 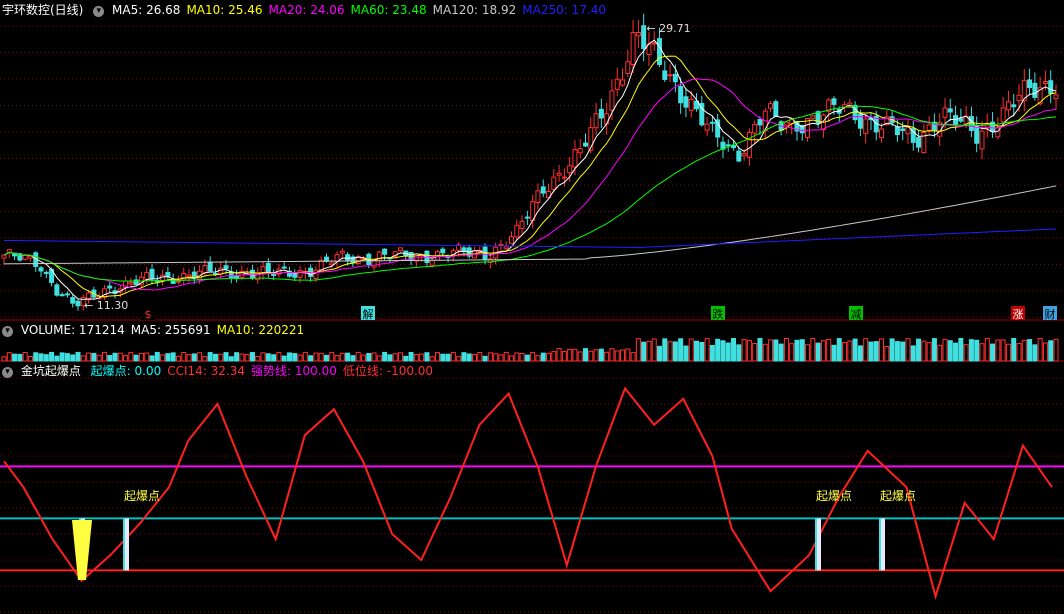 I want to click on low-price-label: ← 11.30, so click(x=106, y=305).